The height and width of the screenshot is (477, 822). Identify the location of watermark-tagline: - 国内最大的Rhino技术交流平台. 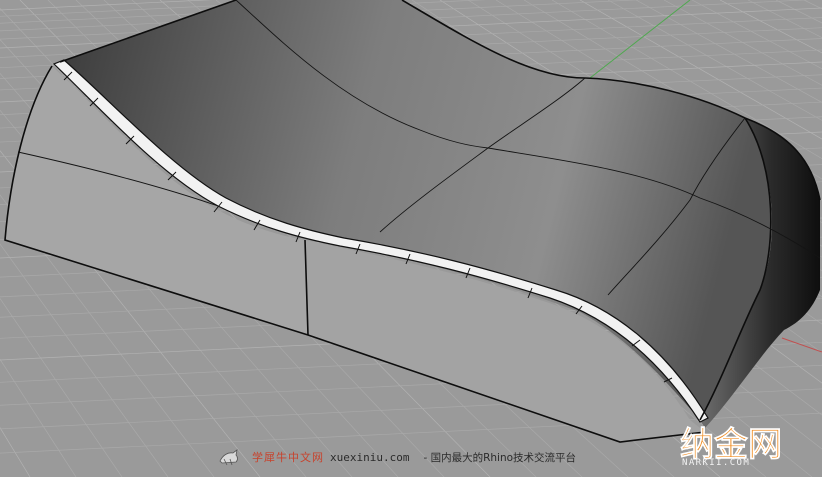
(500, 457).